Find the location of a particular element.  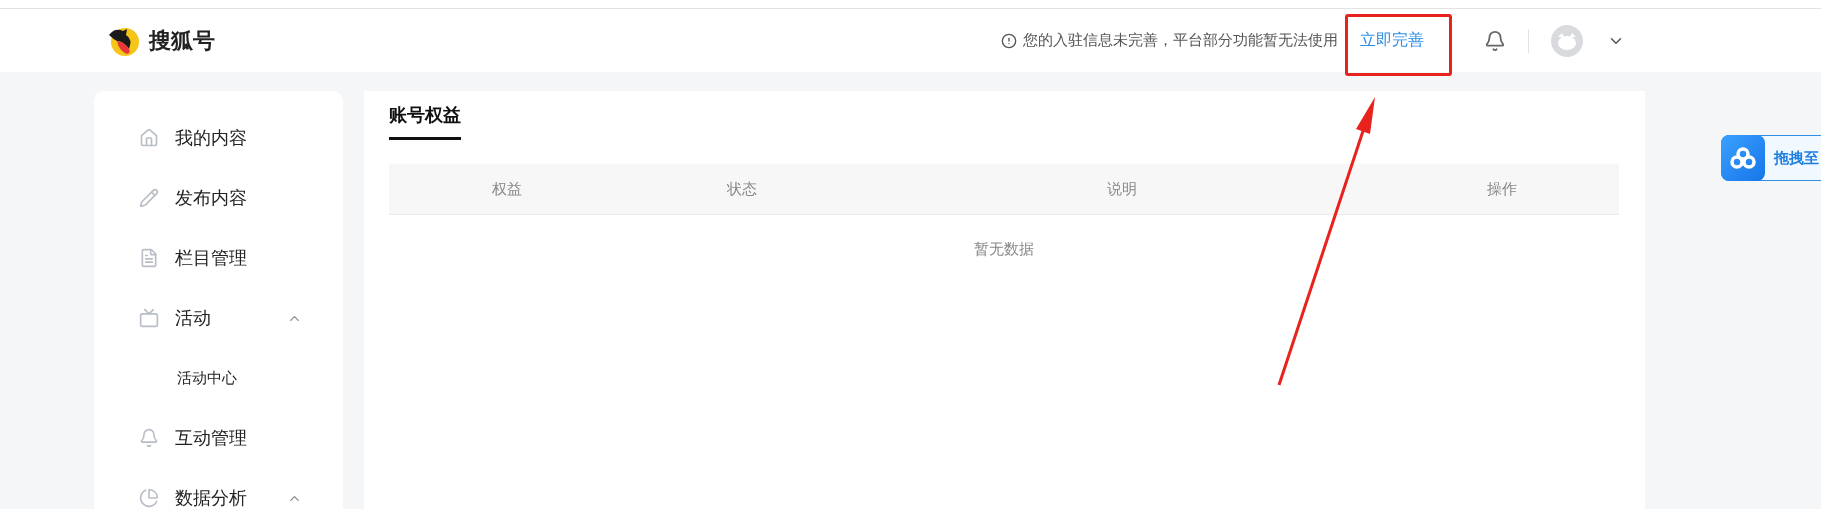

sidebar-item: 数据分析 is located at coordinates (218, 488).